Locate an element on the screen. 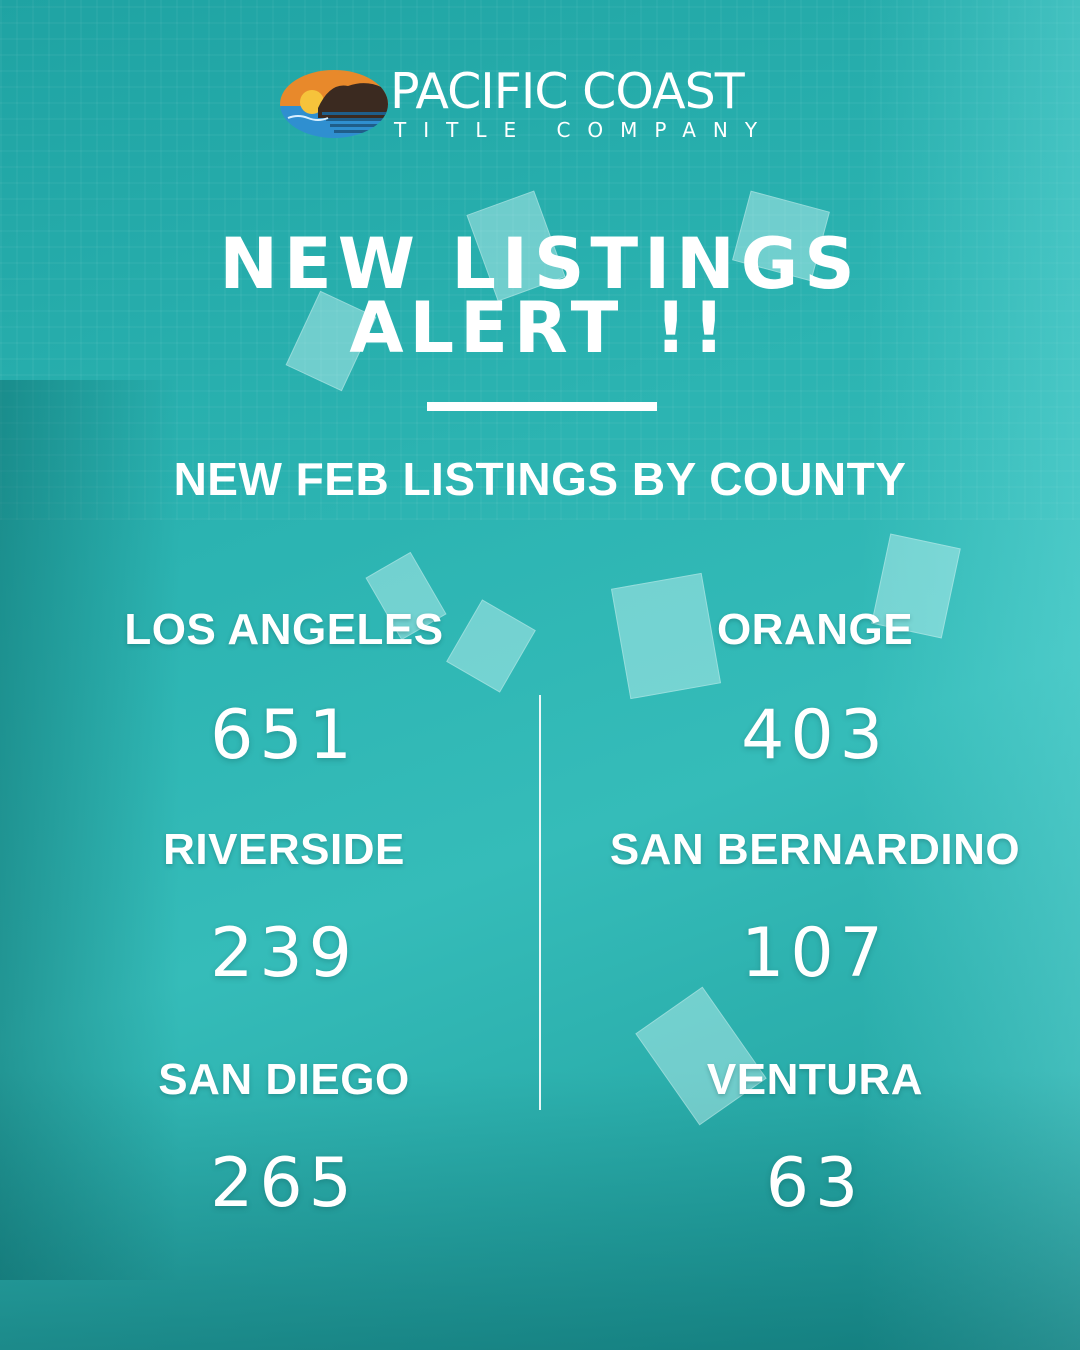 This screenshot has height=1350, width=1080. sunset-coast-logo-icon is located at coordinates (334, 104).